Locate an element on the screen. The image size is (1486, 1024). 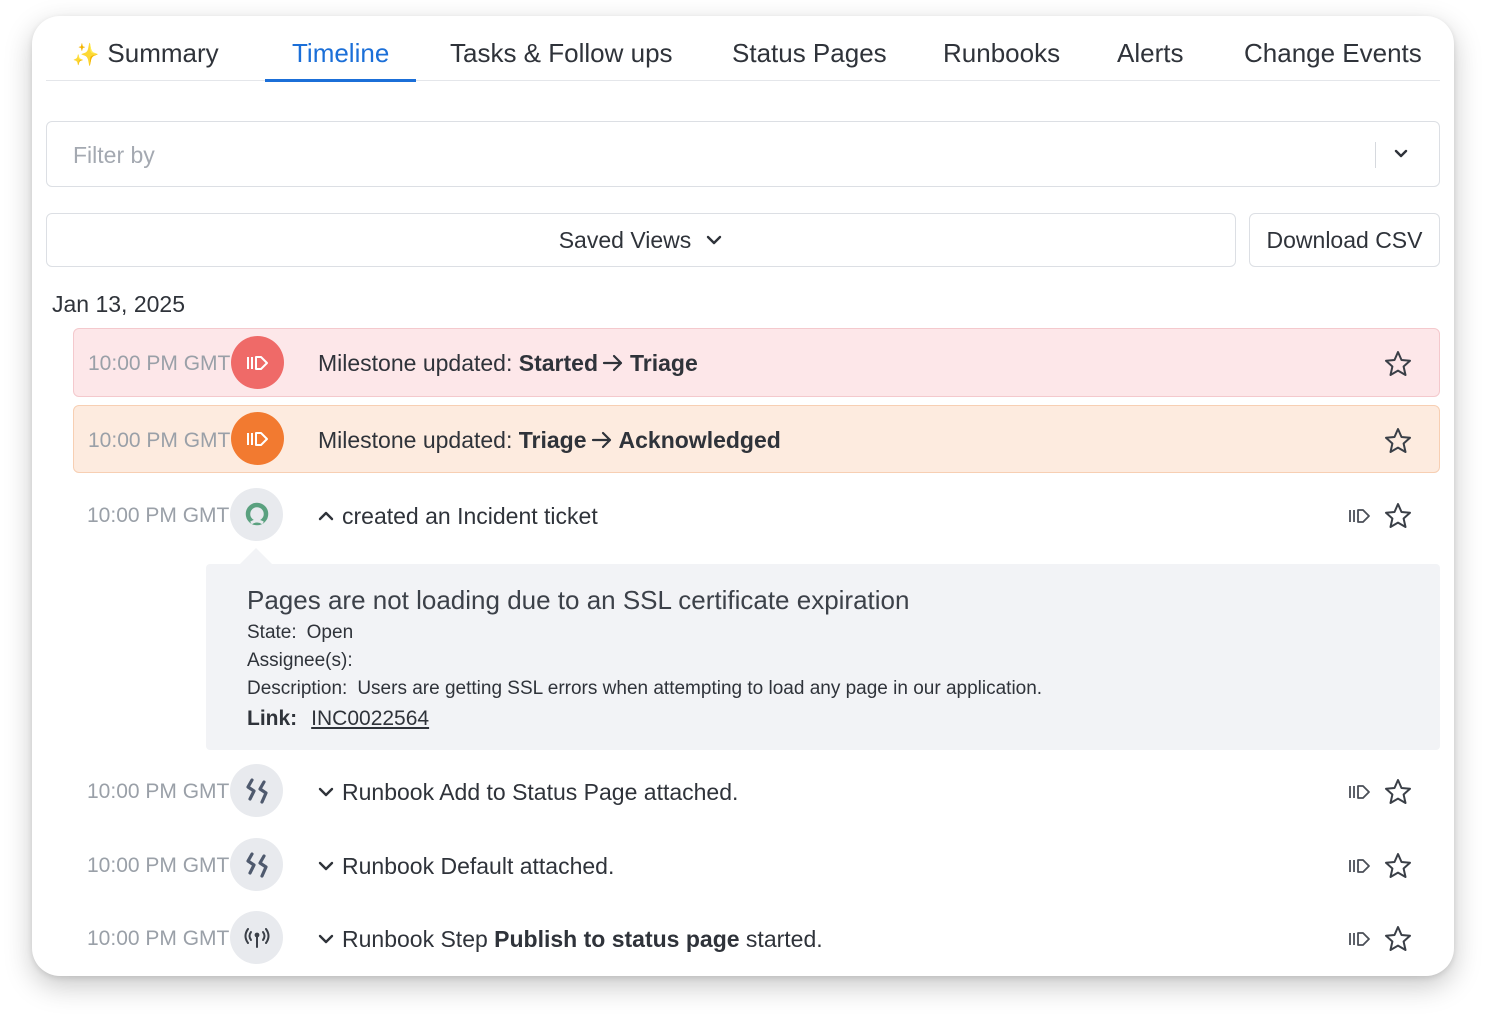
tab-runbooks: Runbooks is located at coordinates (1001, 59).